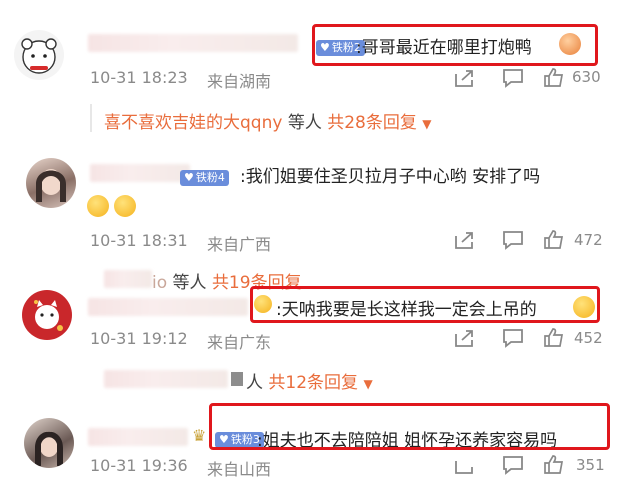 The image size is (636, 480). Describe the element at coordinates (588, 338) in the screenshot. I see `like-count: 452` at that location.